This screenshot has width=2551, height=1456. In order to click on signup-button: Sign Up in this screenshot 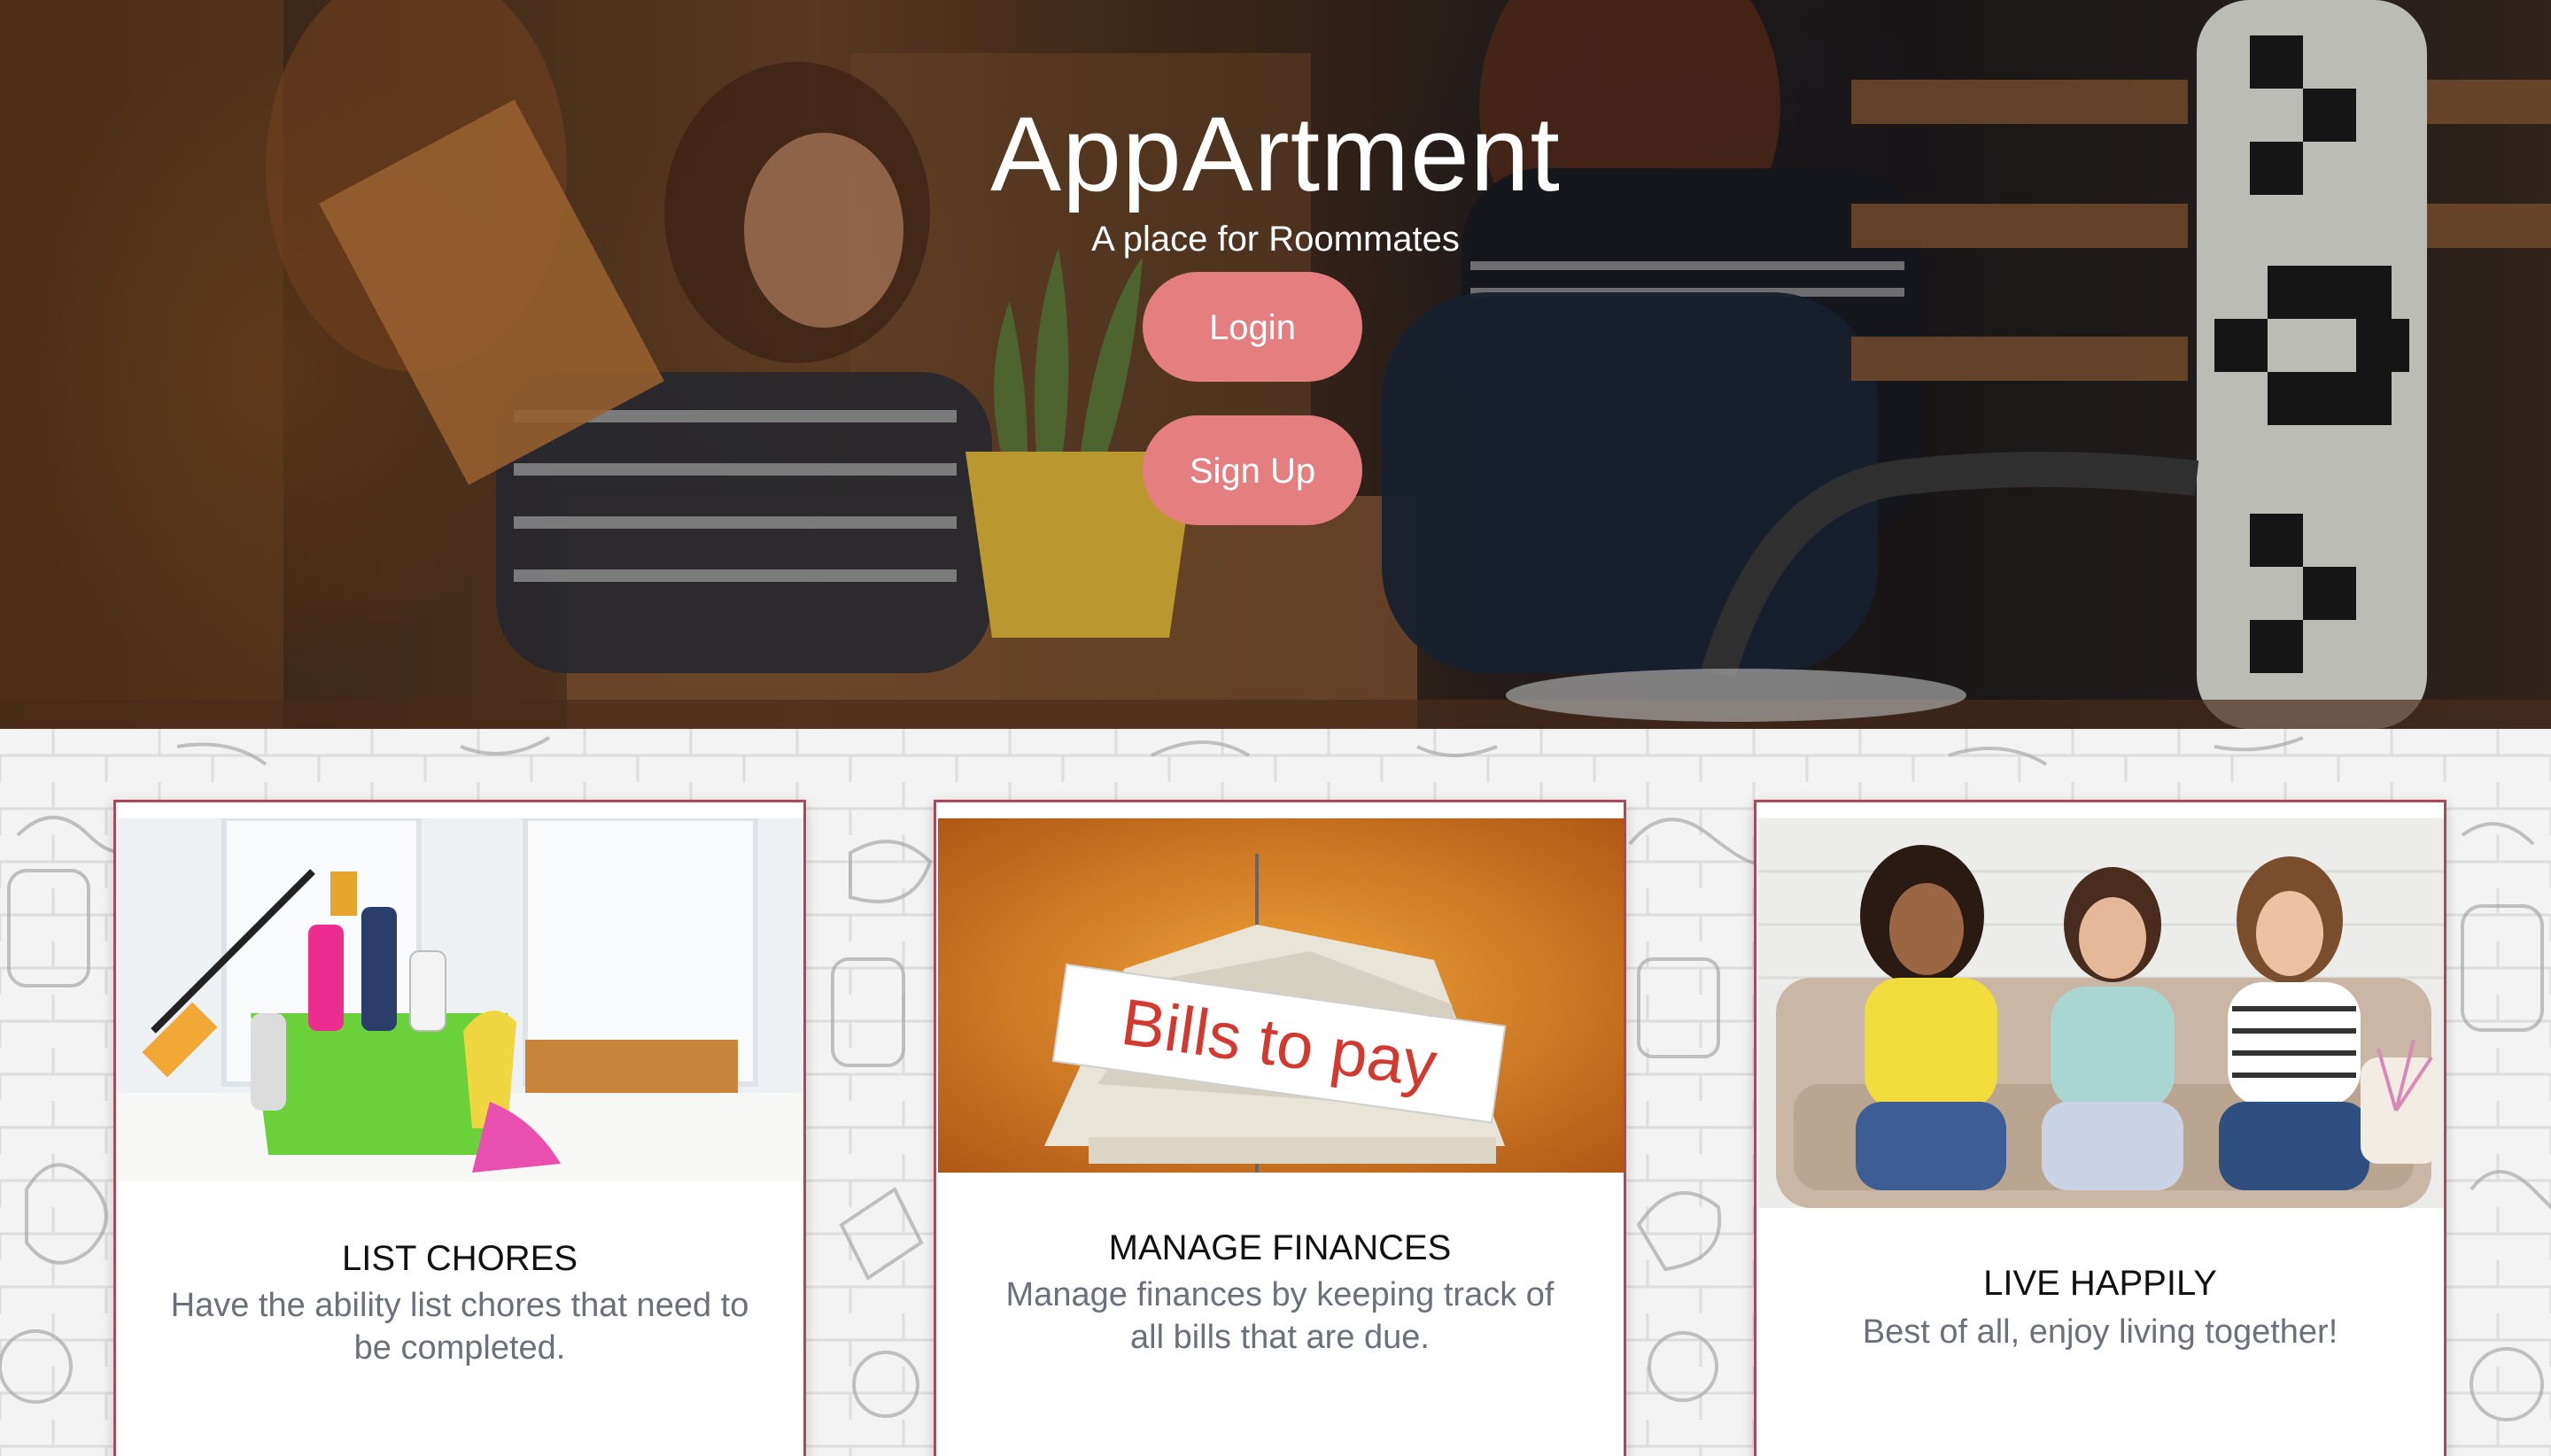, I will do `click(1253, 470)`.